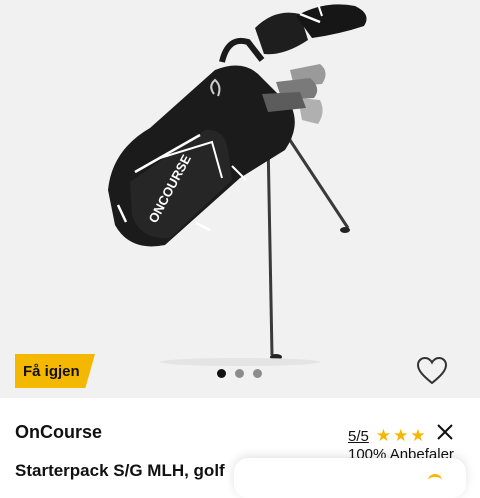 Image resolution: width=480 pixels, height=498 pixels. Describe the element at coordinates (445, 432) in the screenshot. I see `close-icon` at that location.